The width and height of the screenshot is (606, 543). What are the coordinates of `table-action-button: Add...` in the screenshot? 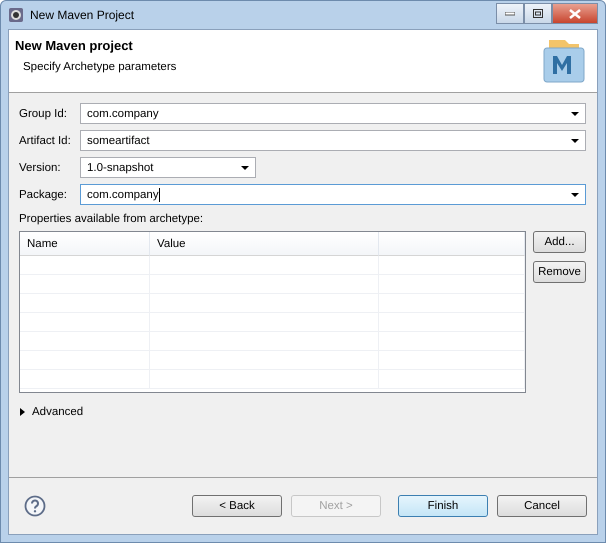 It's located at (559, 242).